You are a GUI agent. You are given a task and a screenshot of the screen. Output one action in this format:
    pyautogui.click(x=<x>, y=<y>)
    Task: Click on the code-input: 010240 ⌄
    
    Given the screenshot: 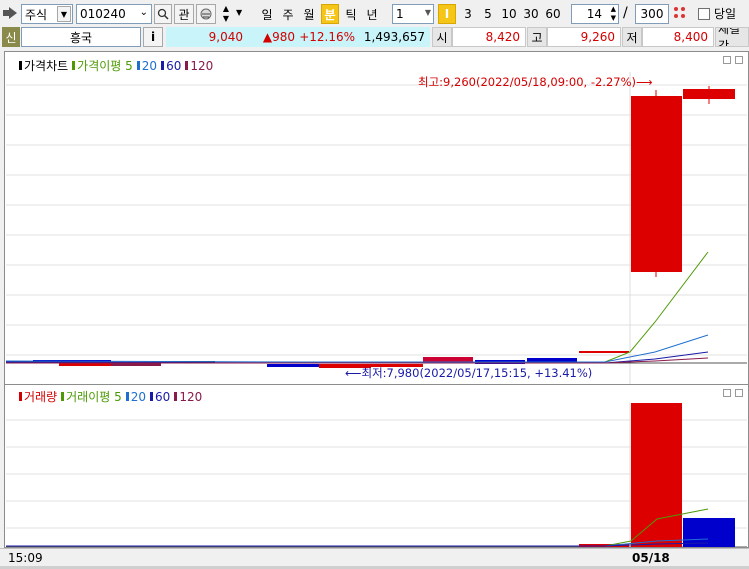 What is the action you would take?
    pyautogui.click(x=114, y=14)
    